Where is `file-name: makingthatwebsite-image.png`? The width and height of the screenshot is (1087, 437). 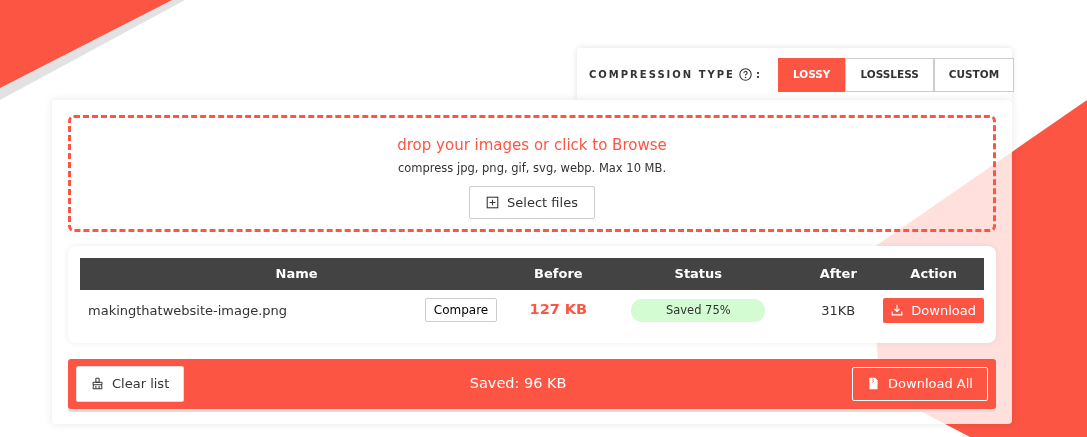
file-name: makingthatwebsite-image.png is located at coordinates (188, 310).